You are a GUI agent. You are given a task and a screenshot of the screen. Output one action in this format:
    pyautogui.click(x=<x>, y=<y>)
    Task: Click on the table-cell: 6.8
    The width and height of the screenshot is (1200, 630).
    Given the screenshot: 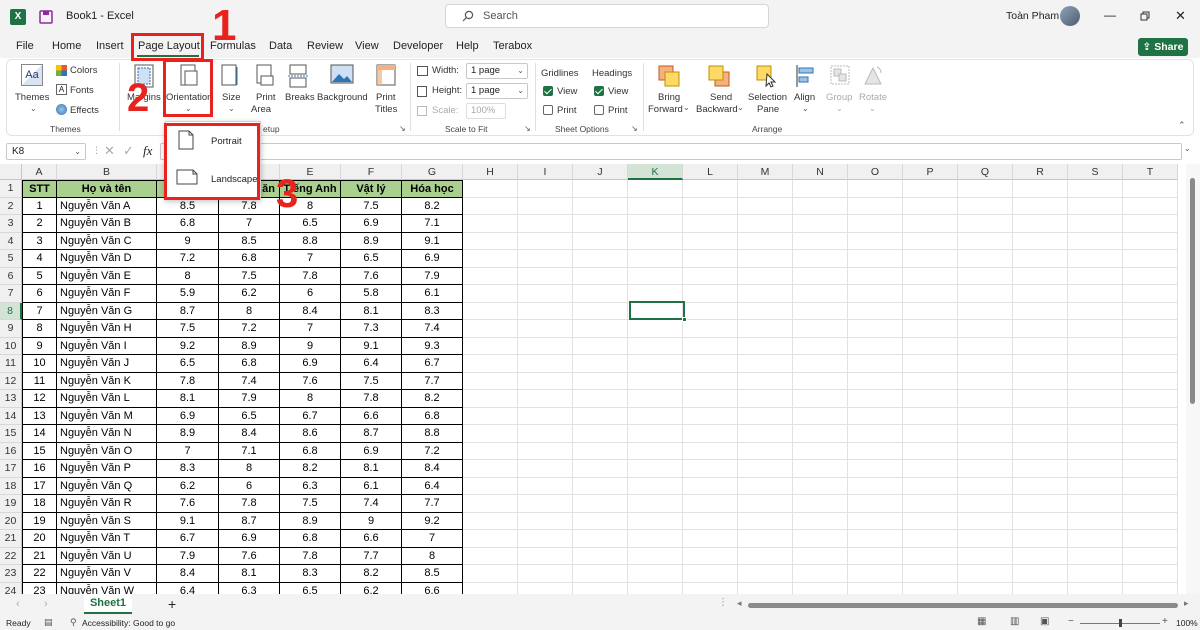 What is the action you would take?
    pyautogui.click(x=310, y=451)
    